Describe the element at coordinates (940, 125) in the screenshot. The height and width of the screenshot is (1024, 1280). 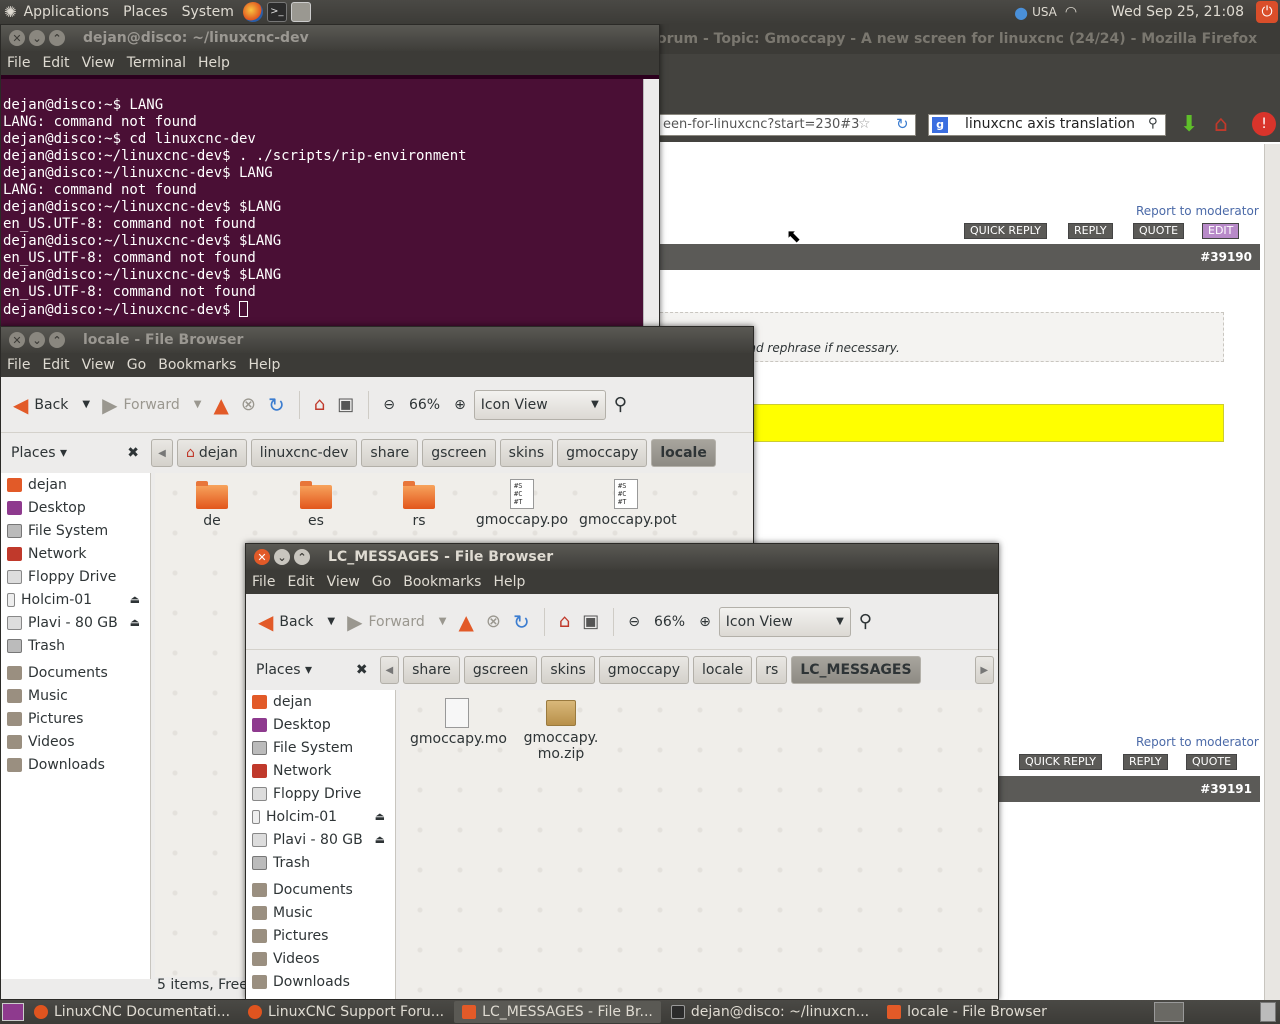
I see `google-search-engine-icon: g` at that location.